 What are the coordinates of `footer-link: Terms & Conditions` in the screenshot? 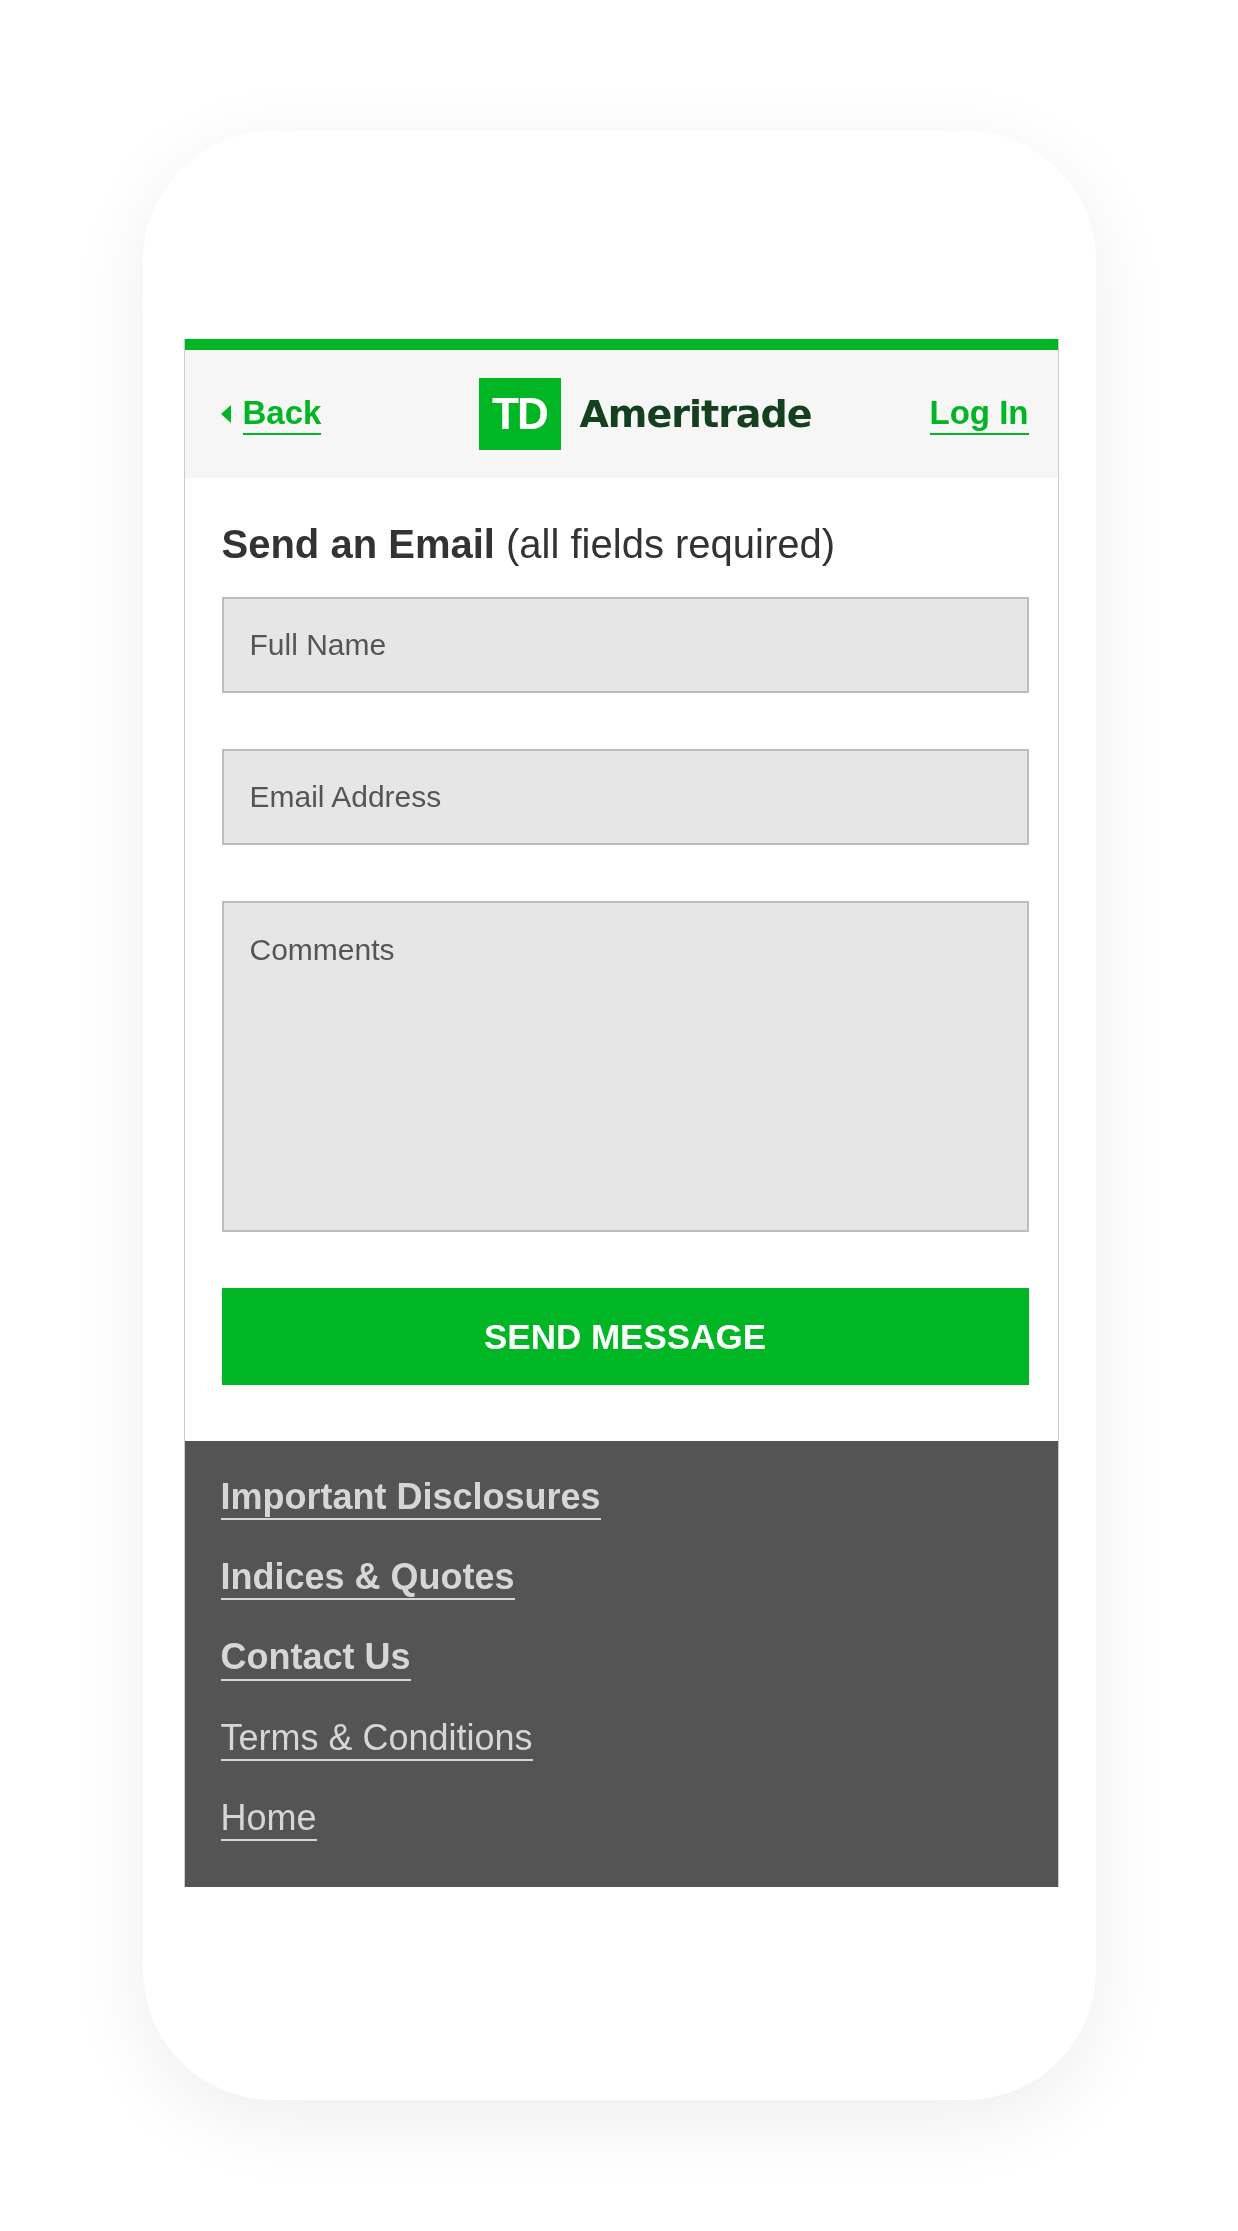 It's located at (376, 1738).